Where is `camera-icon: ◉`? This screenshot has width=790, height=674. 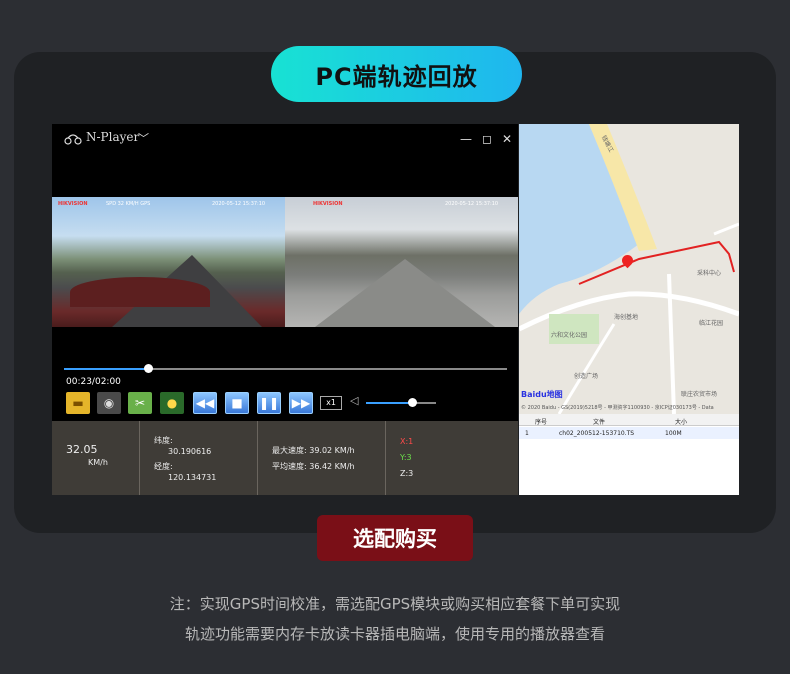
camera-icon: ◉ is located at coordinates (109, 403).